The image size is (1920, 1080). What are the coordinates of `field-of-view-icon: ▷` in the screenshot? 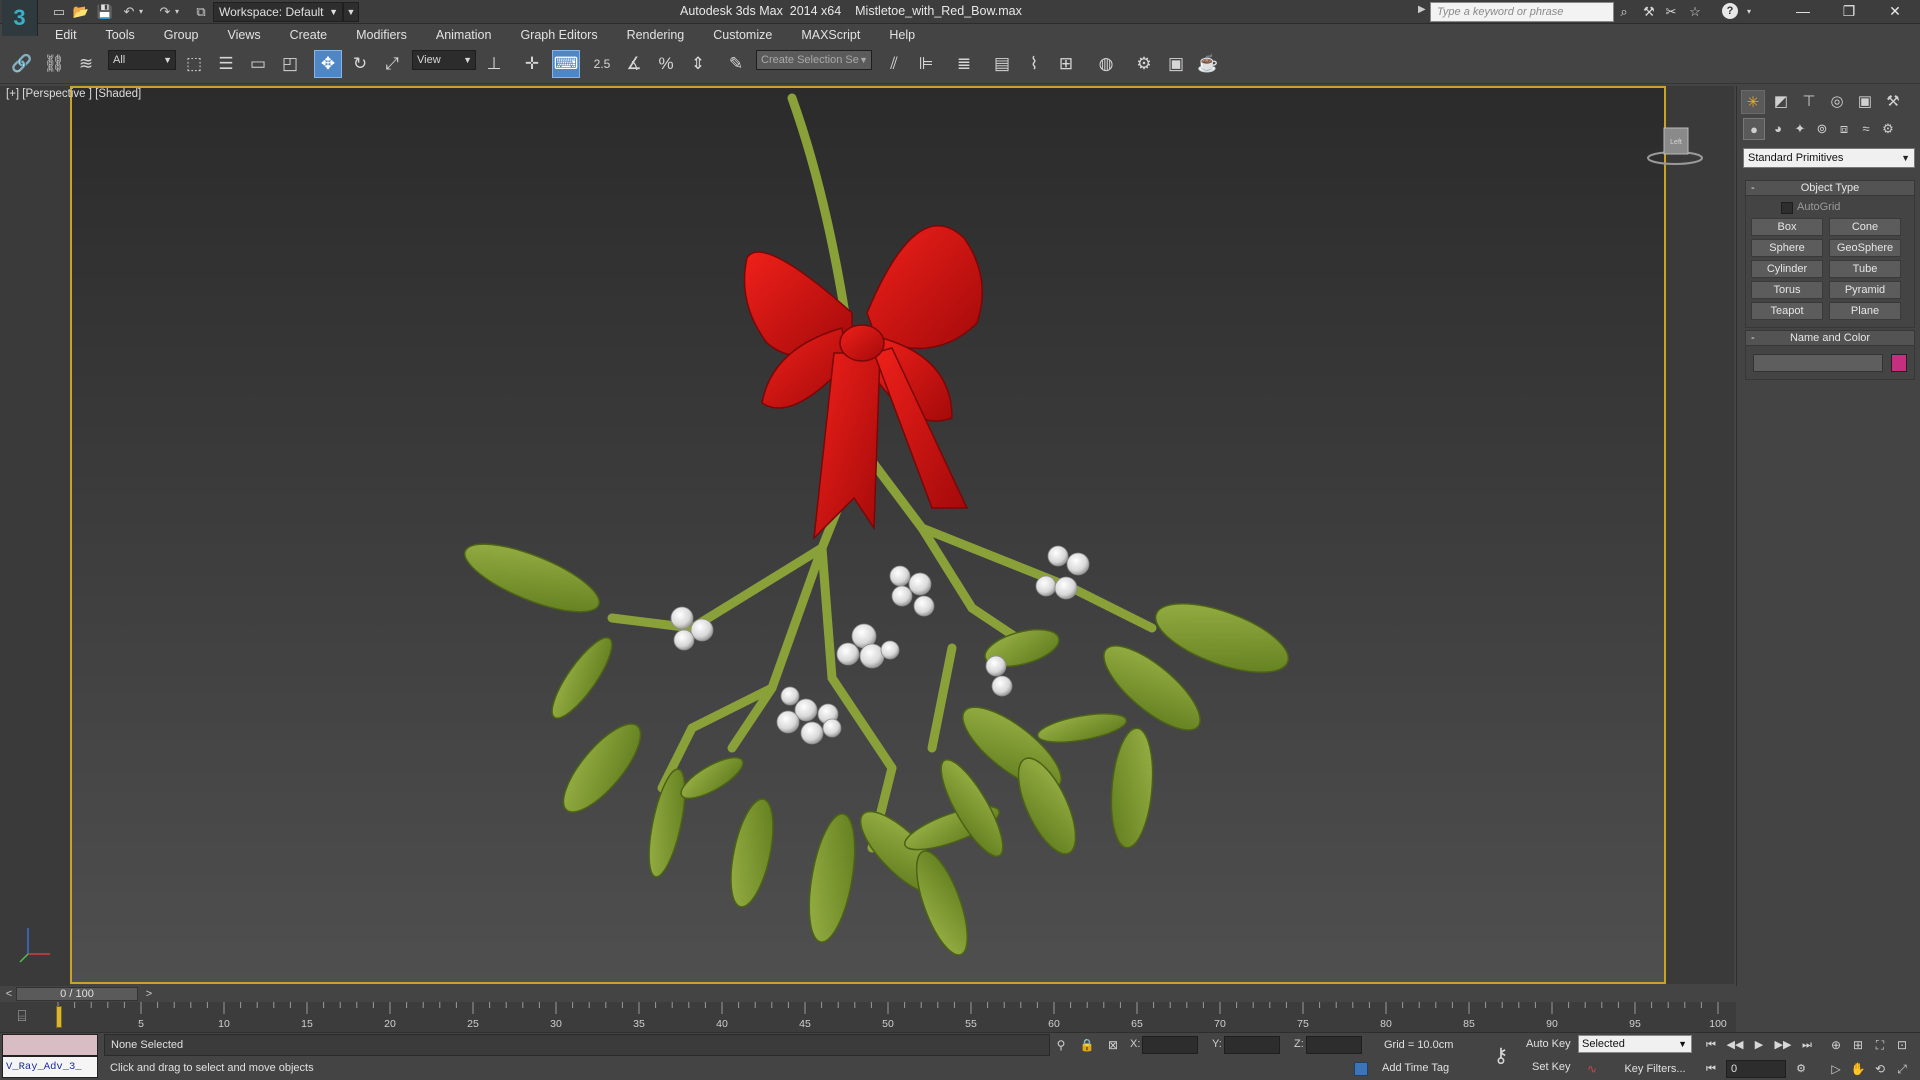 It's located at (1836, 1069).